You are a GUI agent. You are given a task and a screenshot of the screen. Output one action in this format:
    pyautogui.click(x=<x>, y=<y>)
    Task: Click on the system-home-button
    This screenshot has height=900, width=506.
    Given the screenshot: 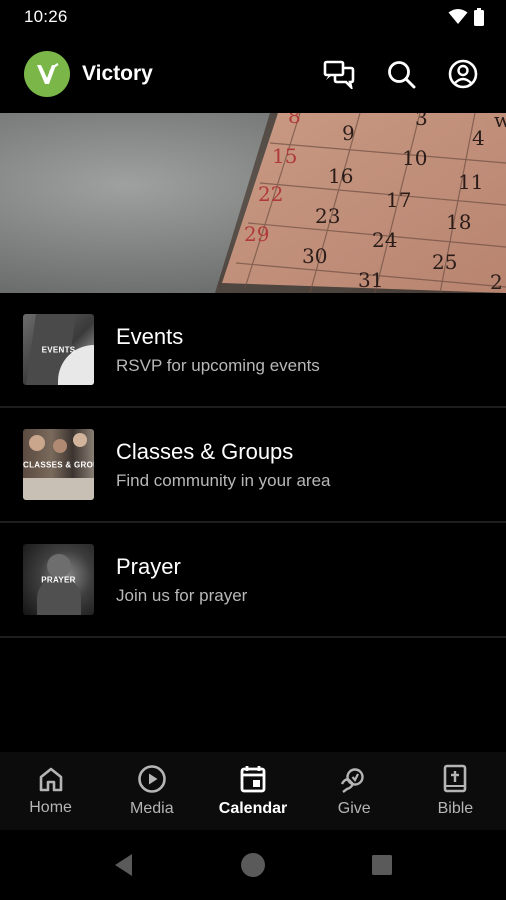 What is the action you would take?
    pyautogui.click(x=253, y=865)
    